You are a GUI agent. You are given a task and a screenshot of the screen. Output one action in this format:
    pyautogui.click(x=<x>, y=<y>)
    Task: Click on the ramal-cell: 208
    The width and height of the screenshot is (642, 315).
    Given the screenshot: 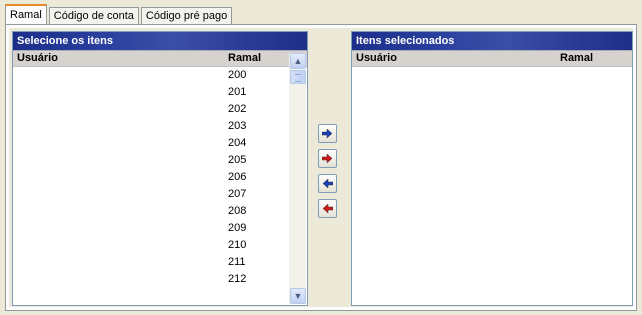 What is the action you would take?
    pyautogui.click(x=237, y=211)
    